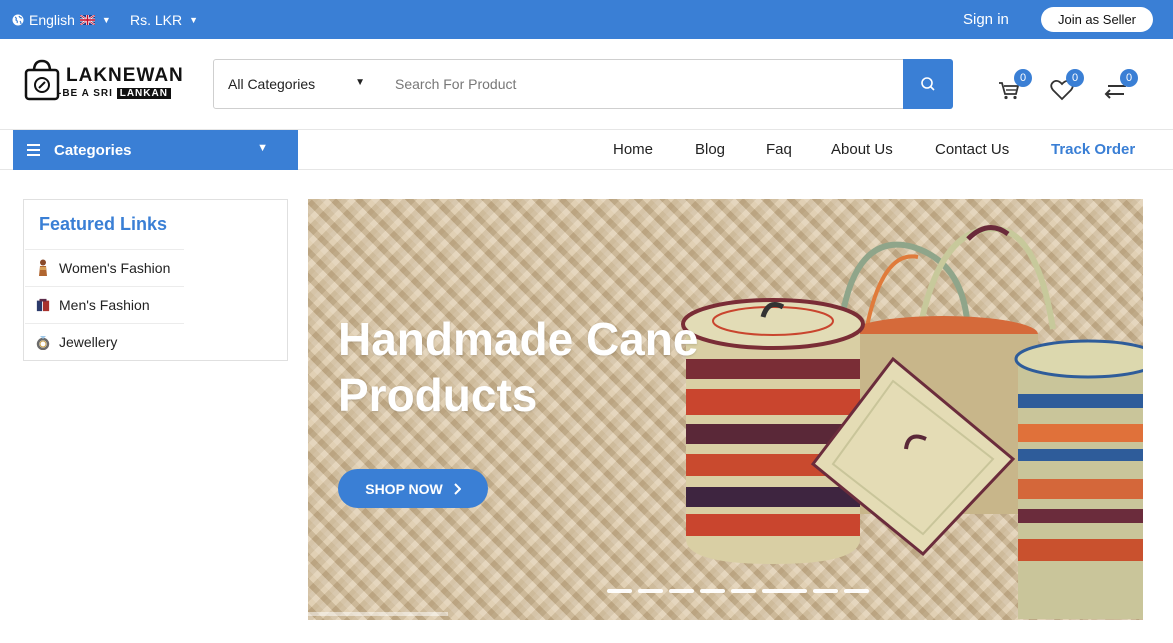 The width and height of the screenshot is (1173, 643). I want to click on cart-button: 0, so click(1015, 86).